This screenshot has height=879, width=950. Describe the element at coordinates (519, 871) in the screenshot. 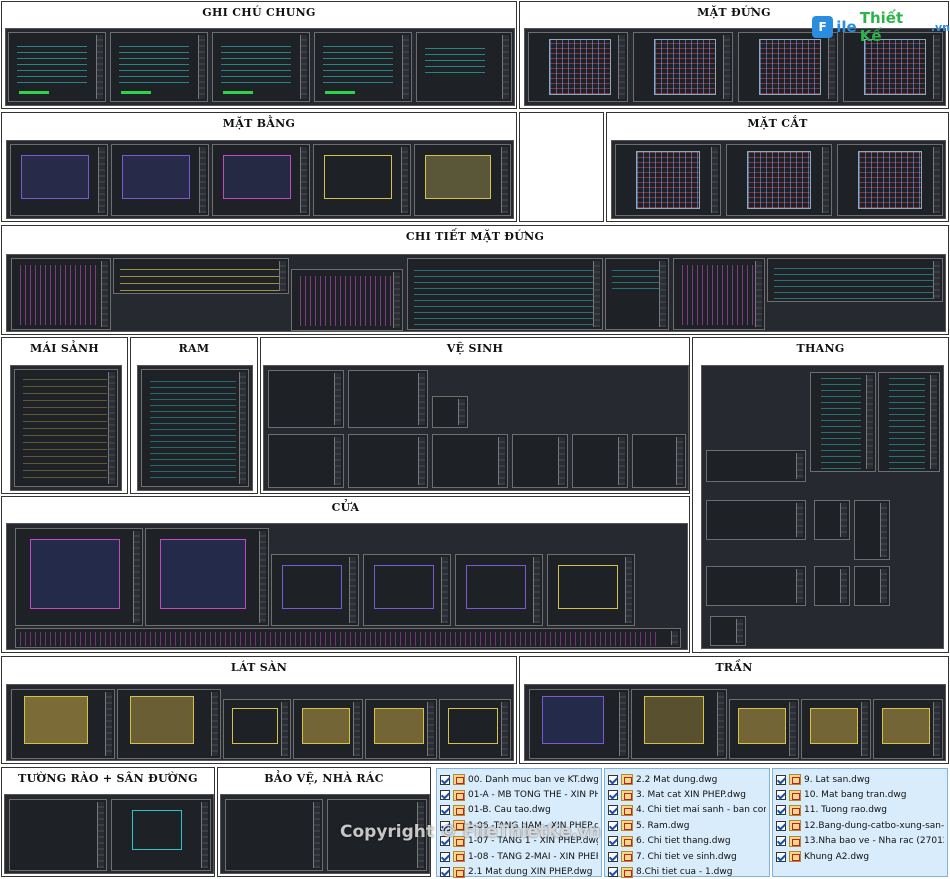

I see `file-item: 2.1 Mat dung XIN PHEP.dwg` at that location.